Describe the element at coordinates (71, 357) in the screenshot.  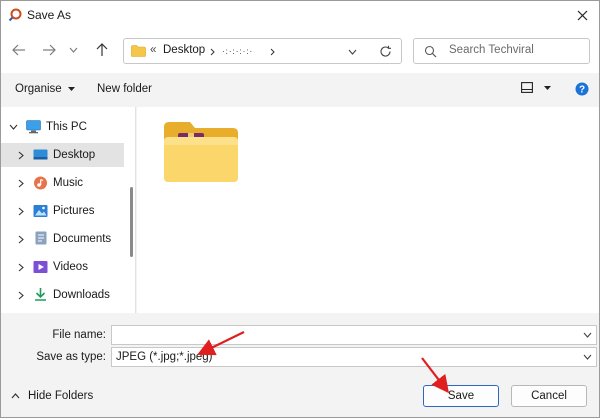
I see `save-type-label: Save as type:` at that location.